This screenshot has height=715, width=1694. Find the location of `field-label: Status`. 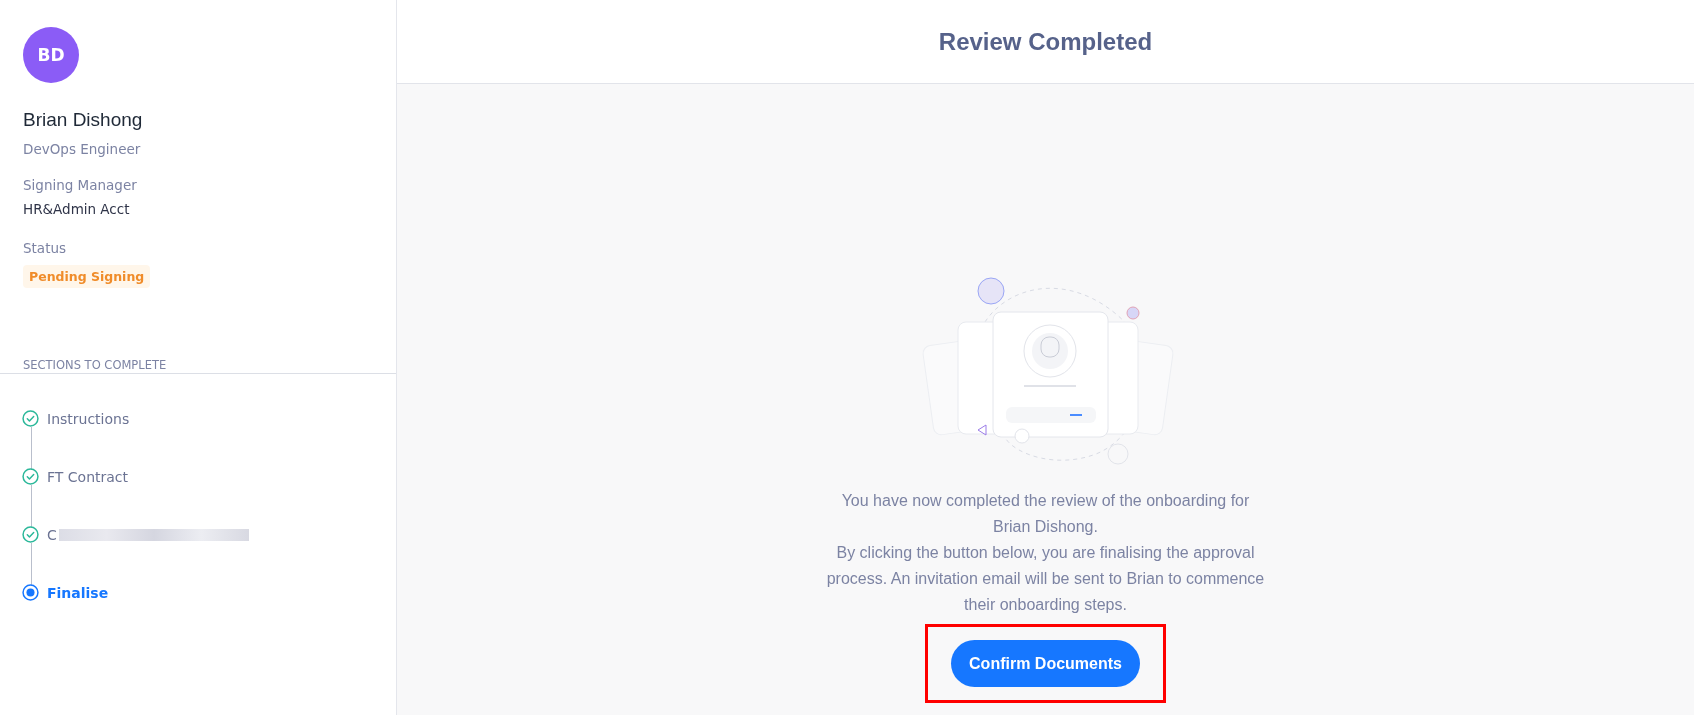

field-label: Status is located at coordinates (45, 248).